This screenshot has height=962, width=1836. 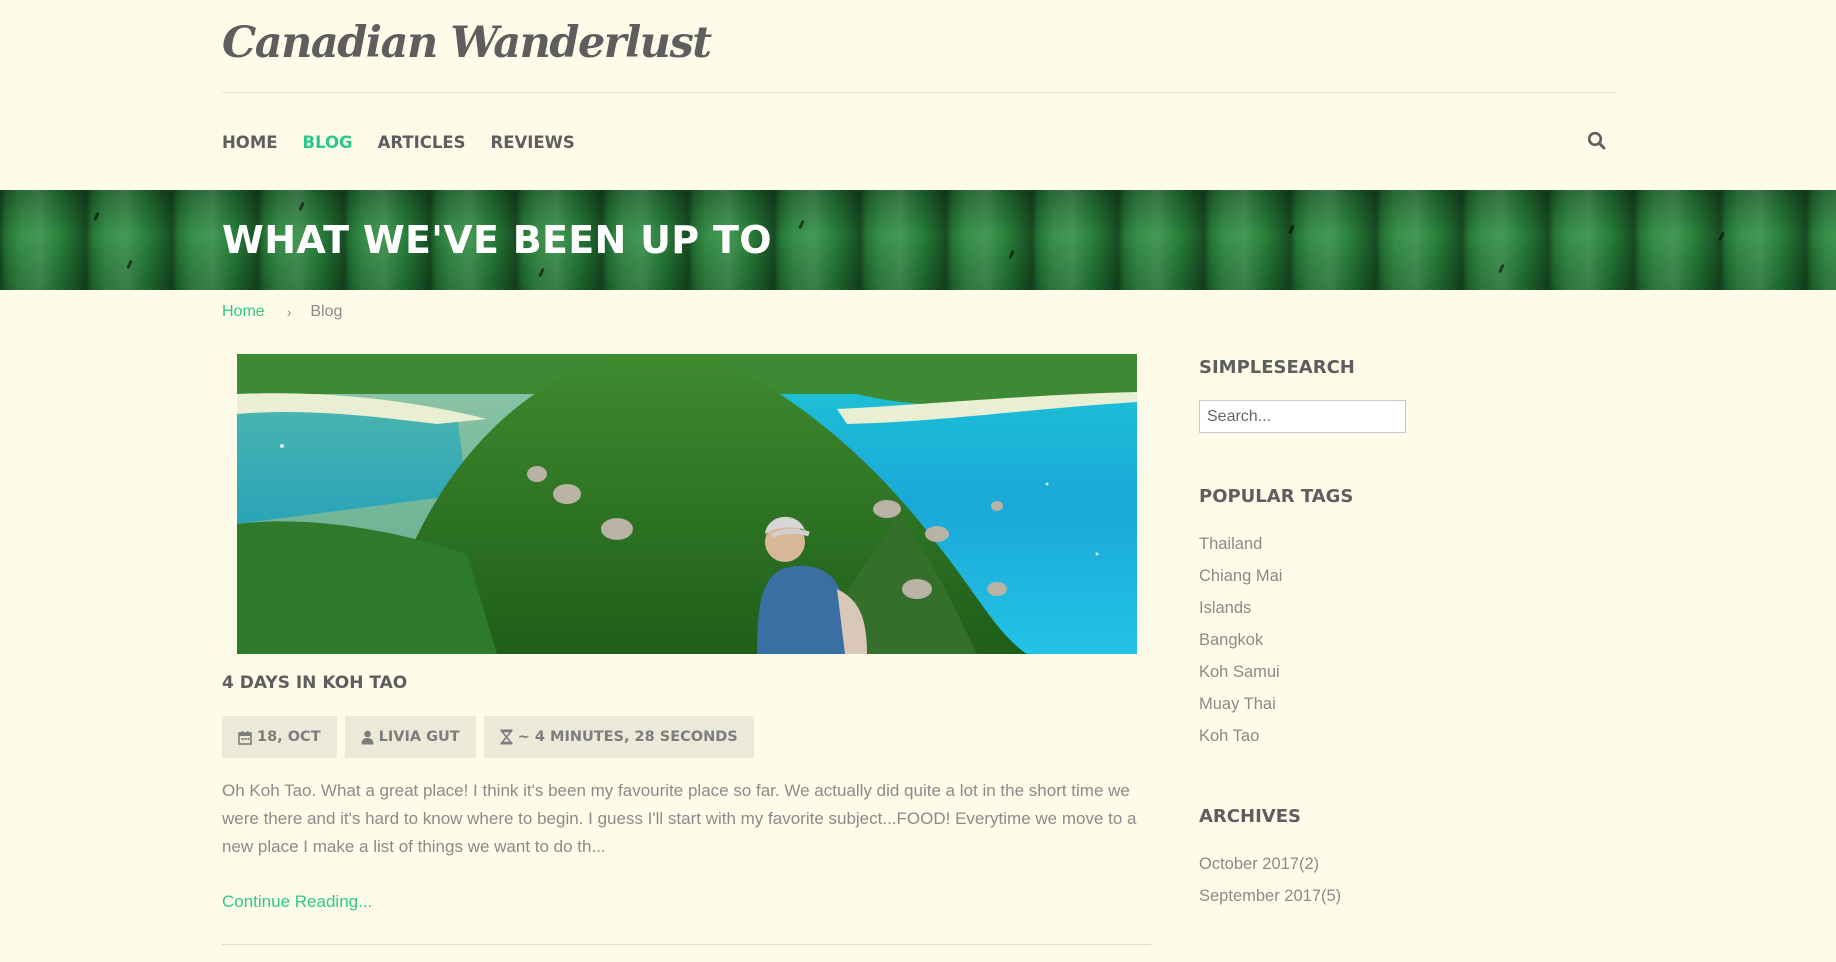 I want to click on post-divider, so click(x=686, y=944).